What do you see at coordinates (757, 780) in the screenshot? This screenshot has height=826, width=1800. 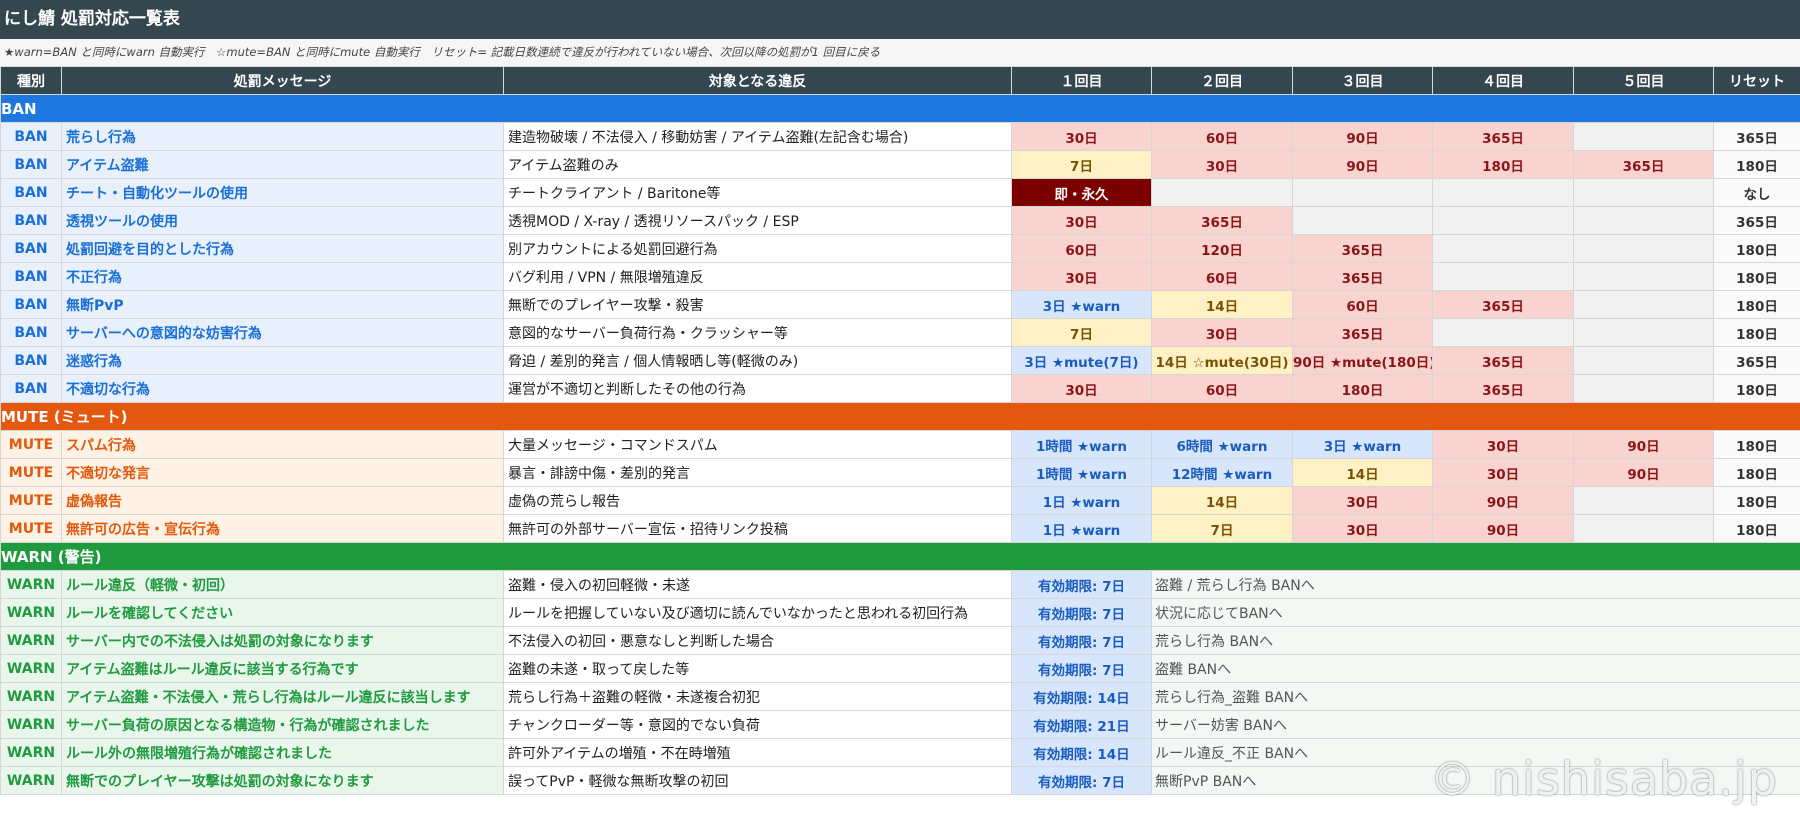 I see `violation-cell: 誤ってPvP・軽微な無断攻撃の初回` at bounding box center [757, 780].